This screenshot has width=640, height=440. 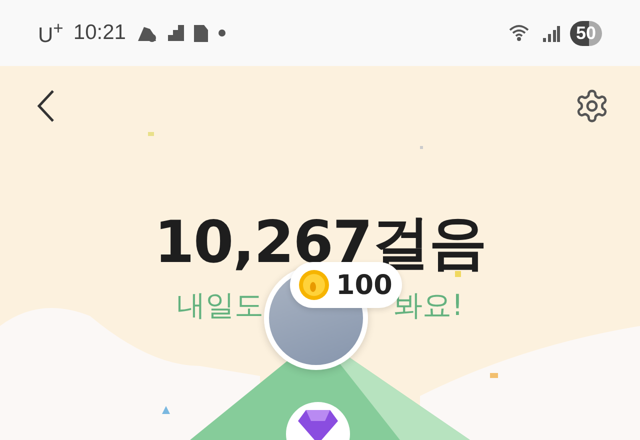 What do you see at coordinates (176, 33) in the screenshot?
I see `stairs-icon` at bounding box center [176, 33].